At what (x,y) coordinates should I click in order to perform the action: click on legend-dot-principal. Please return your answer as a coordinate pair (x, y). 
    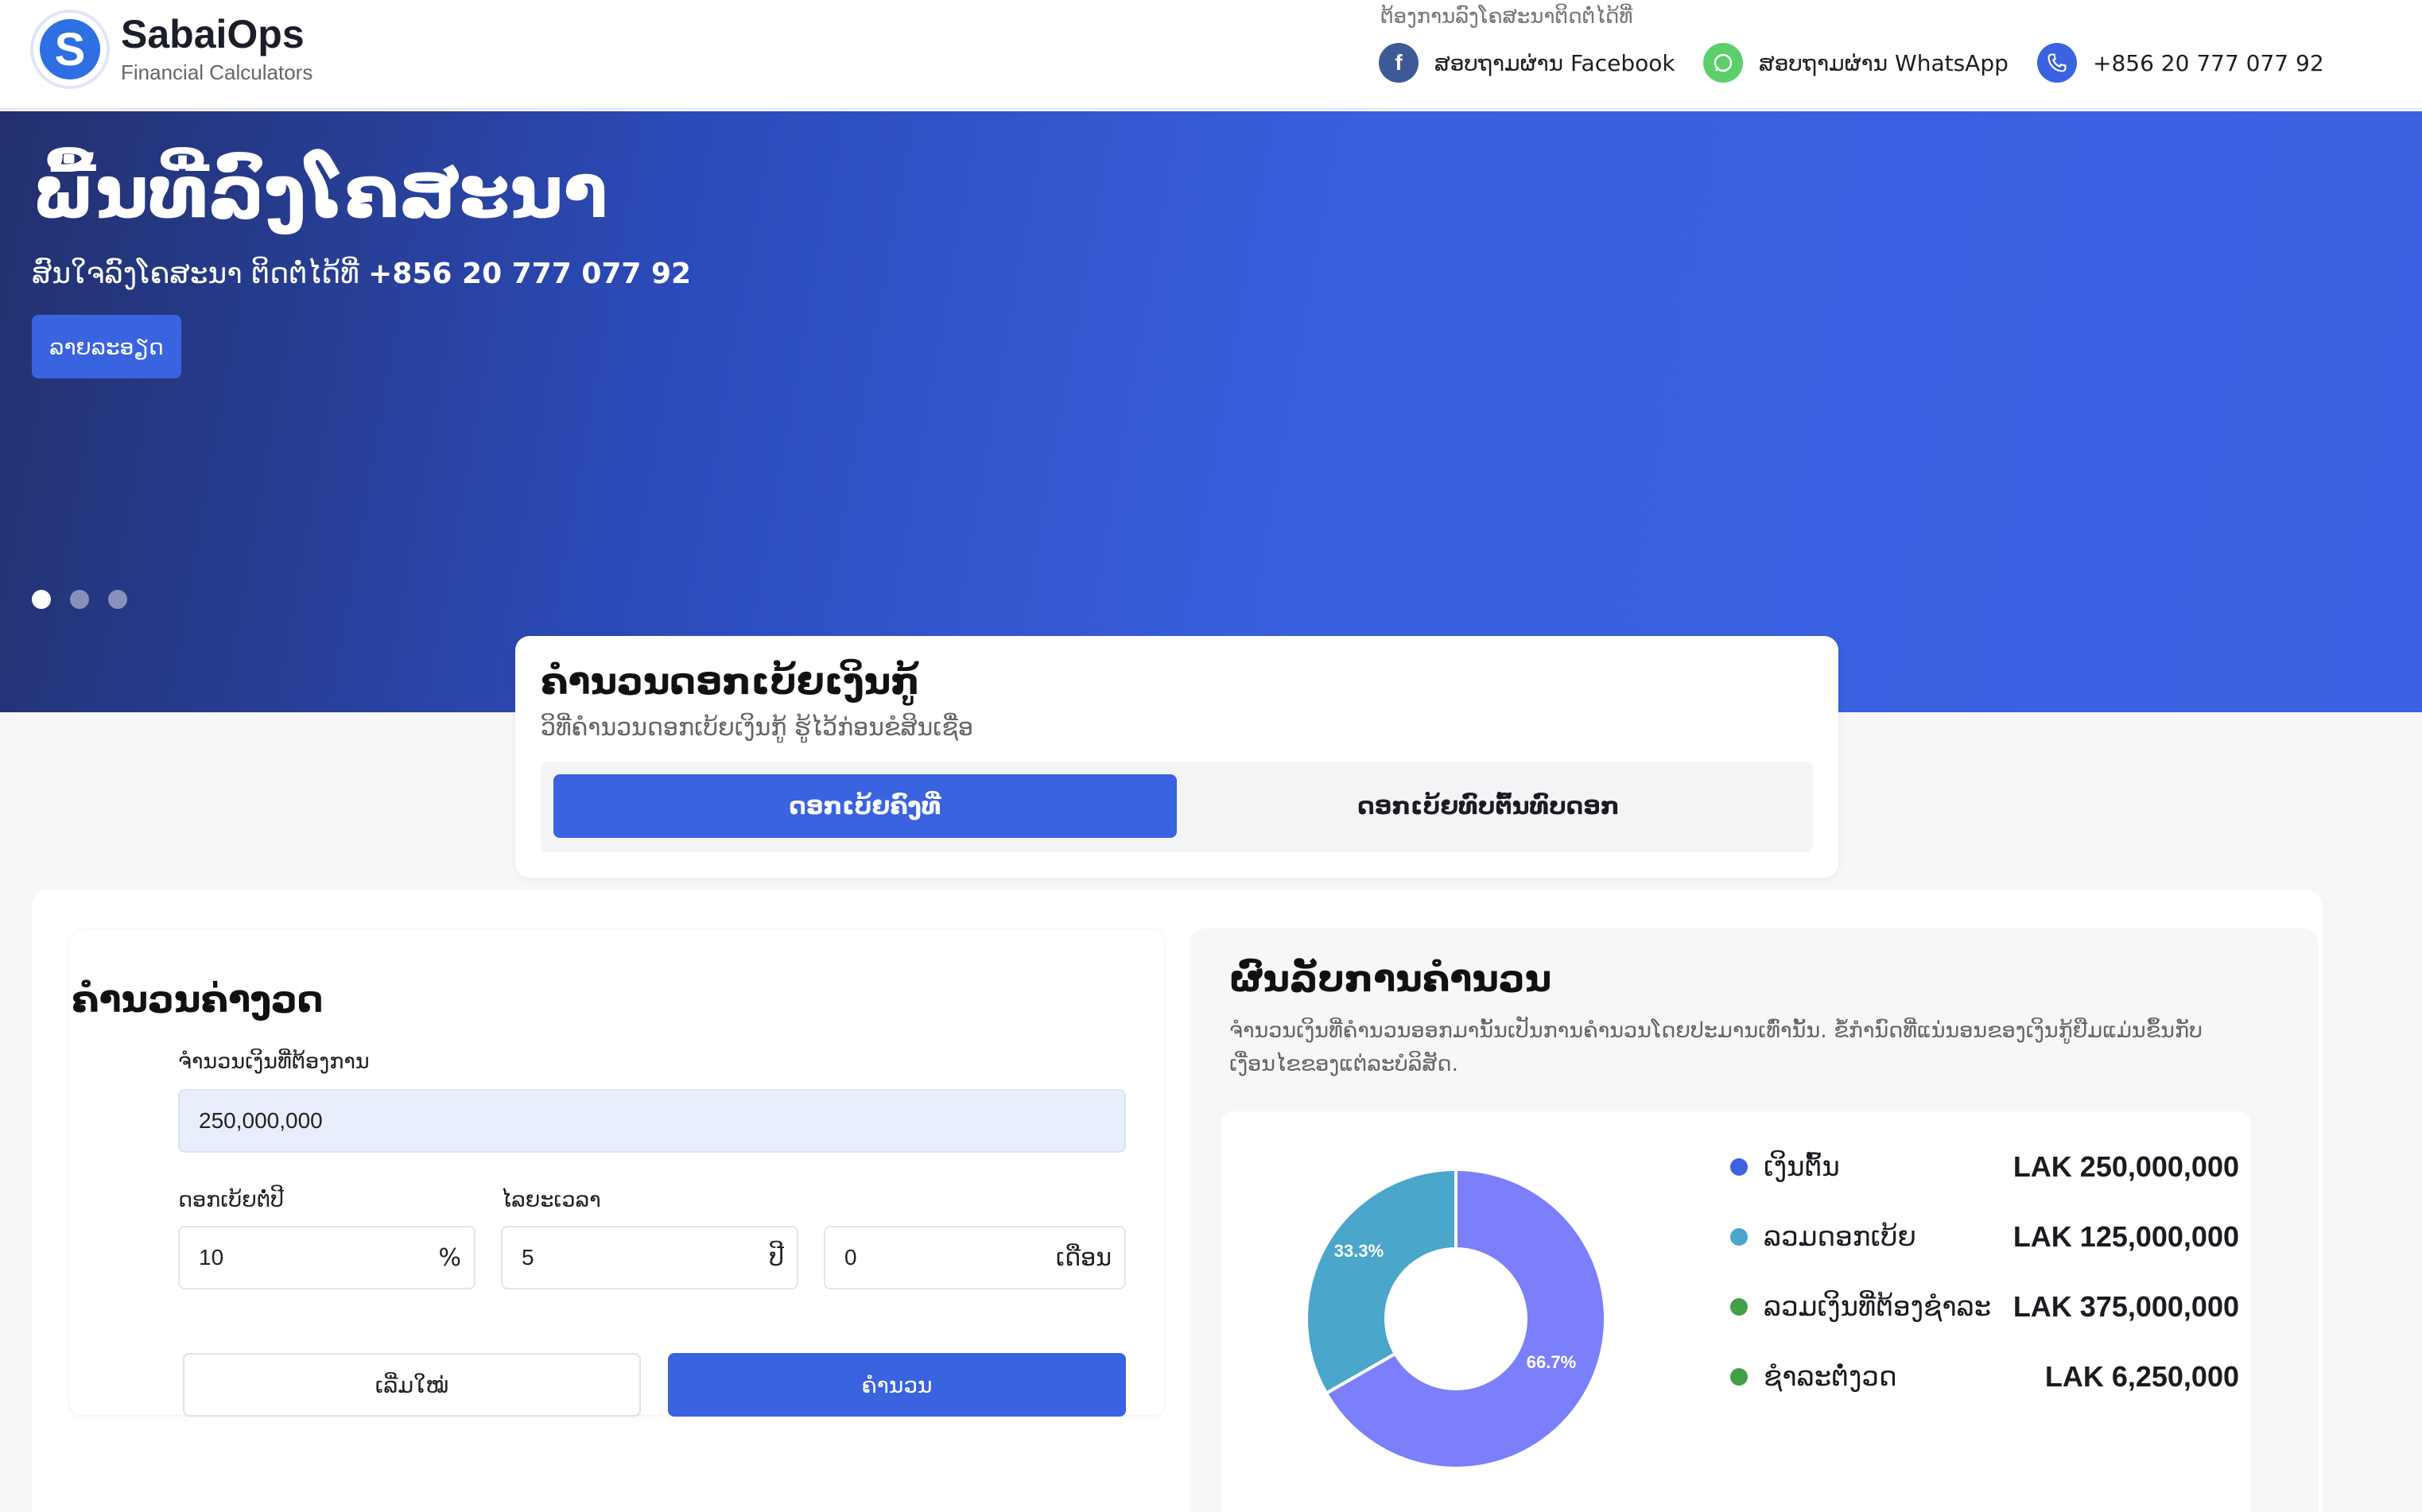
    Looking at the image, I should click on (1739, 1167).